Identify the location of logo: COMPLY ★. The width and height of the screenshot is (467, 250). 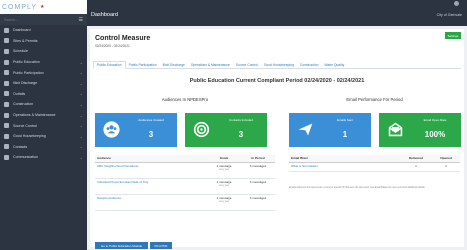
(43, 7).